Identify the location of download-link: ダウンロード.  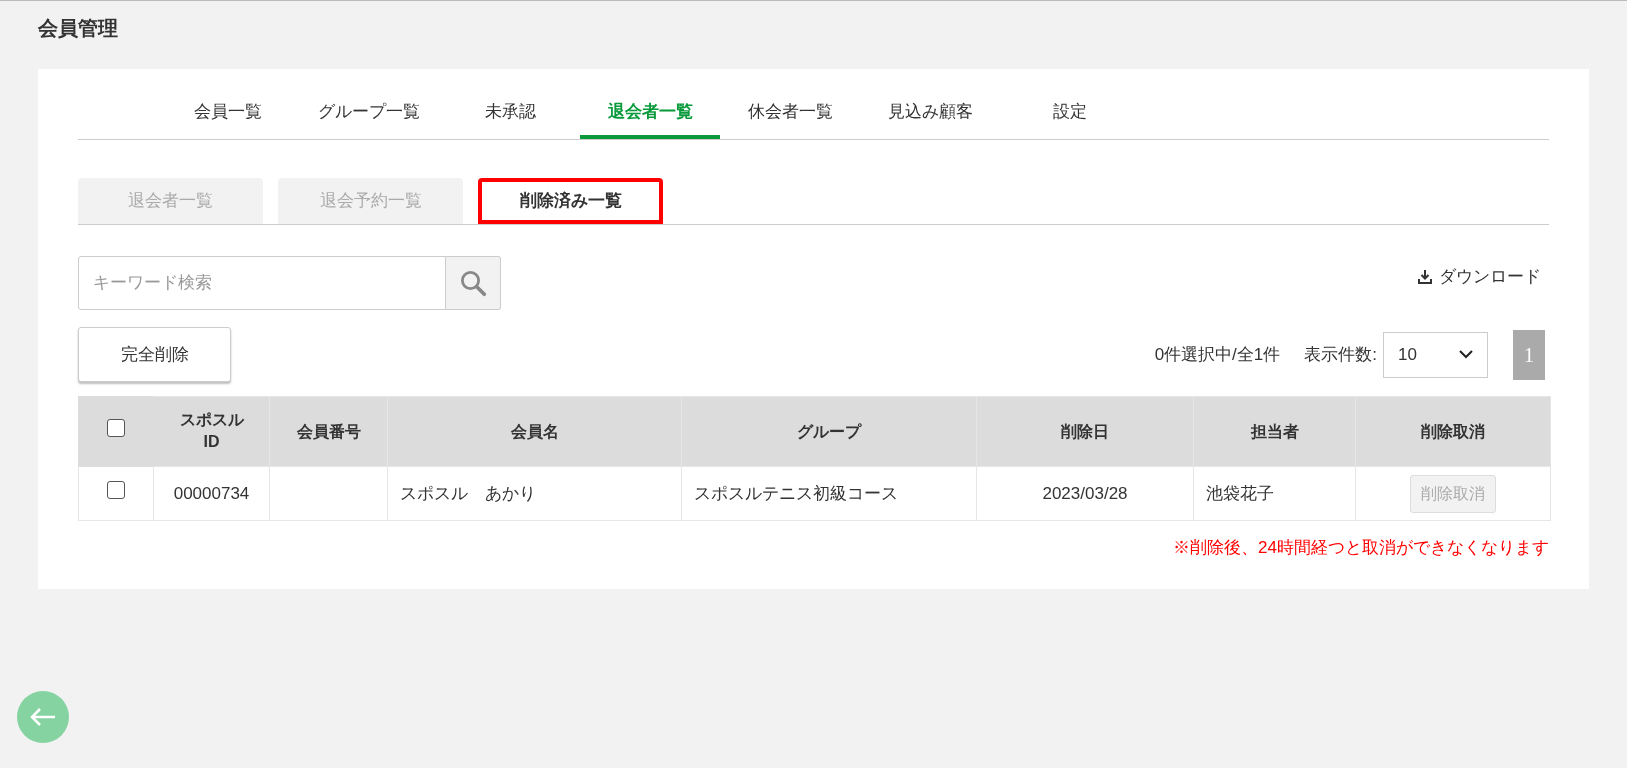
(1479, 277).